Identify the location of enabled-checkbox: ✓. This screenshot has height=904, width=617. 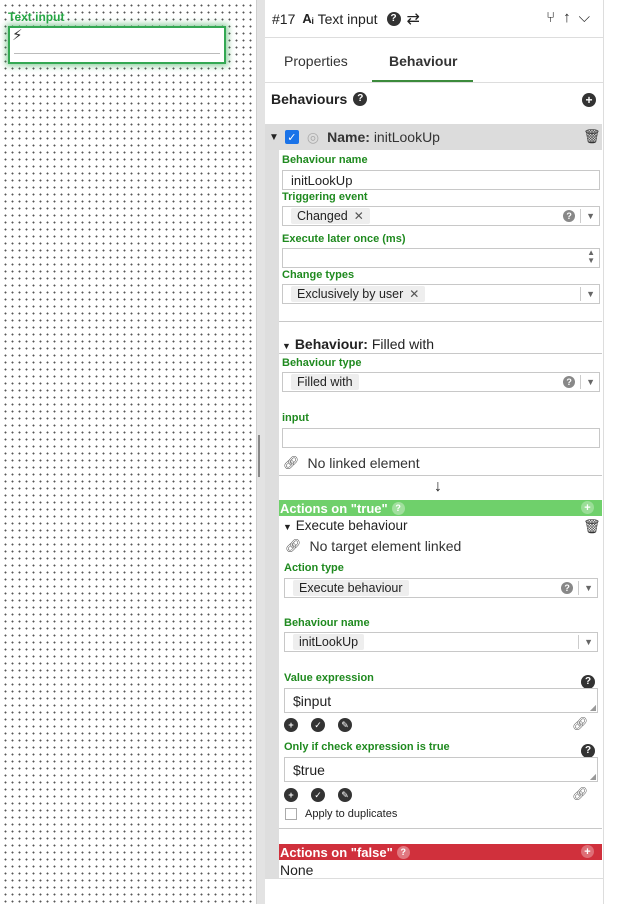
(291, 137).